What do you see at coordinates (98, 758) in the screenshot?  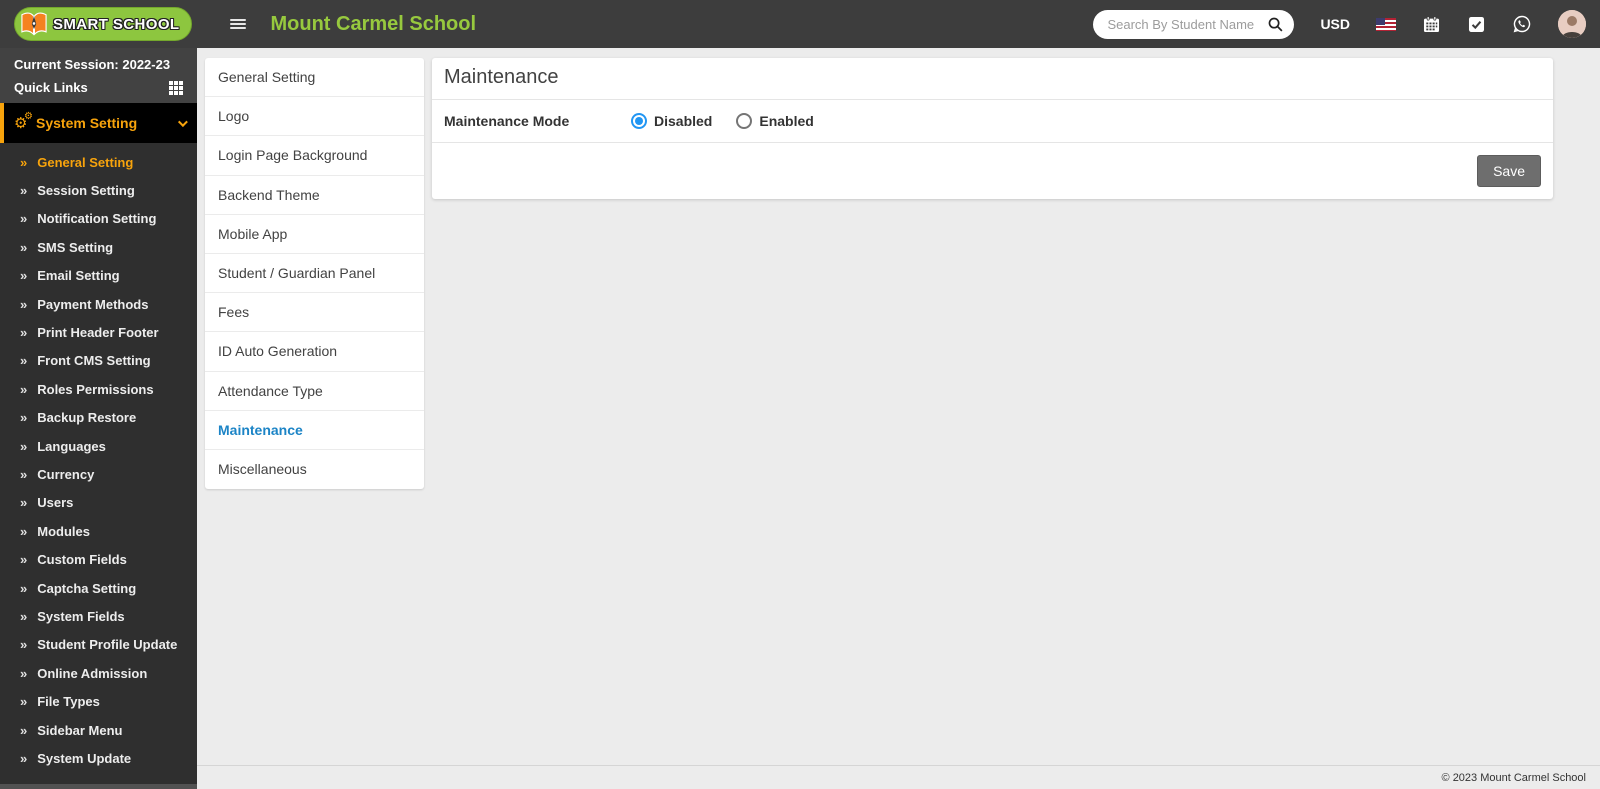 I see `sidebar-item-system-update: » System Update` at bounding box center [98, 758].